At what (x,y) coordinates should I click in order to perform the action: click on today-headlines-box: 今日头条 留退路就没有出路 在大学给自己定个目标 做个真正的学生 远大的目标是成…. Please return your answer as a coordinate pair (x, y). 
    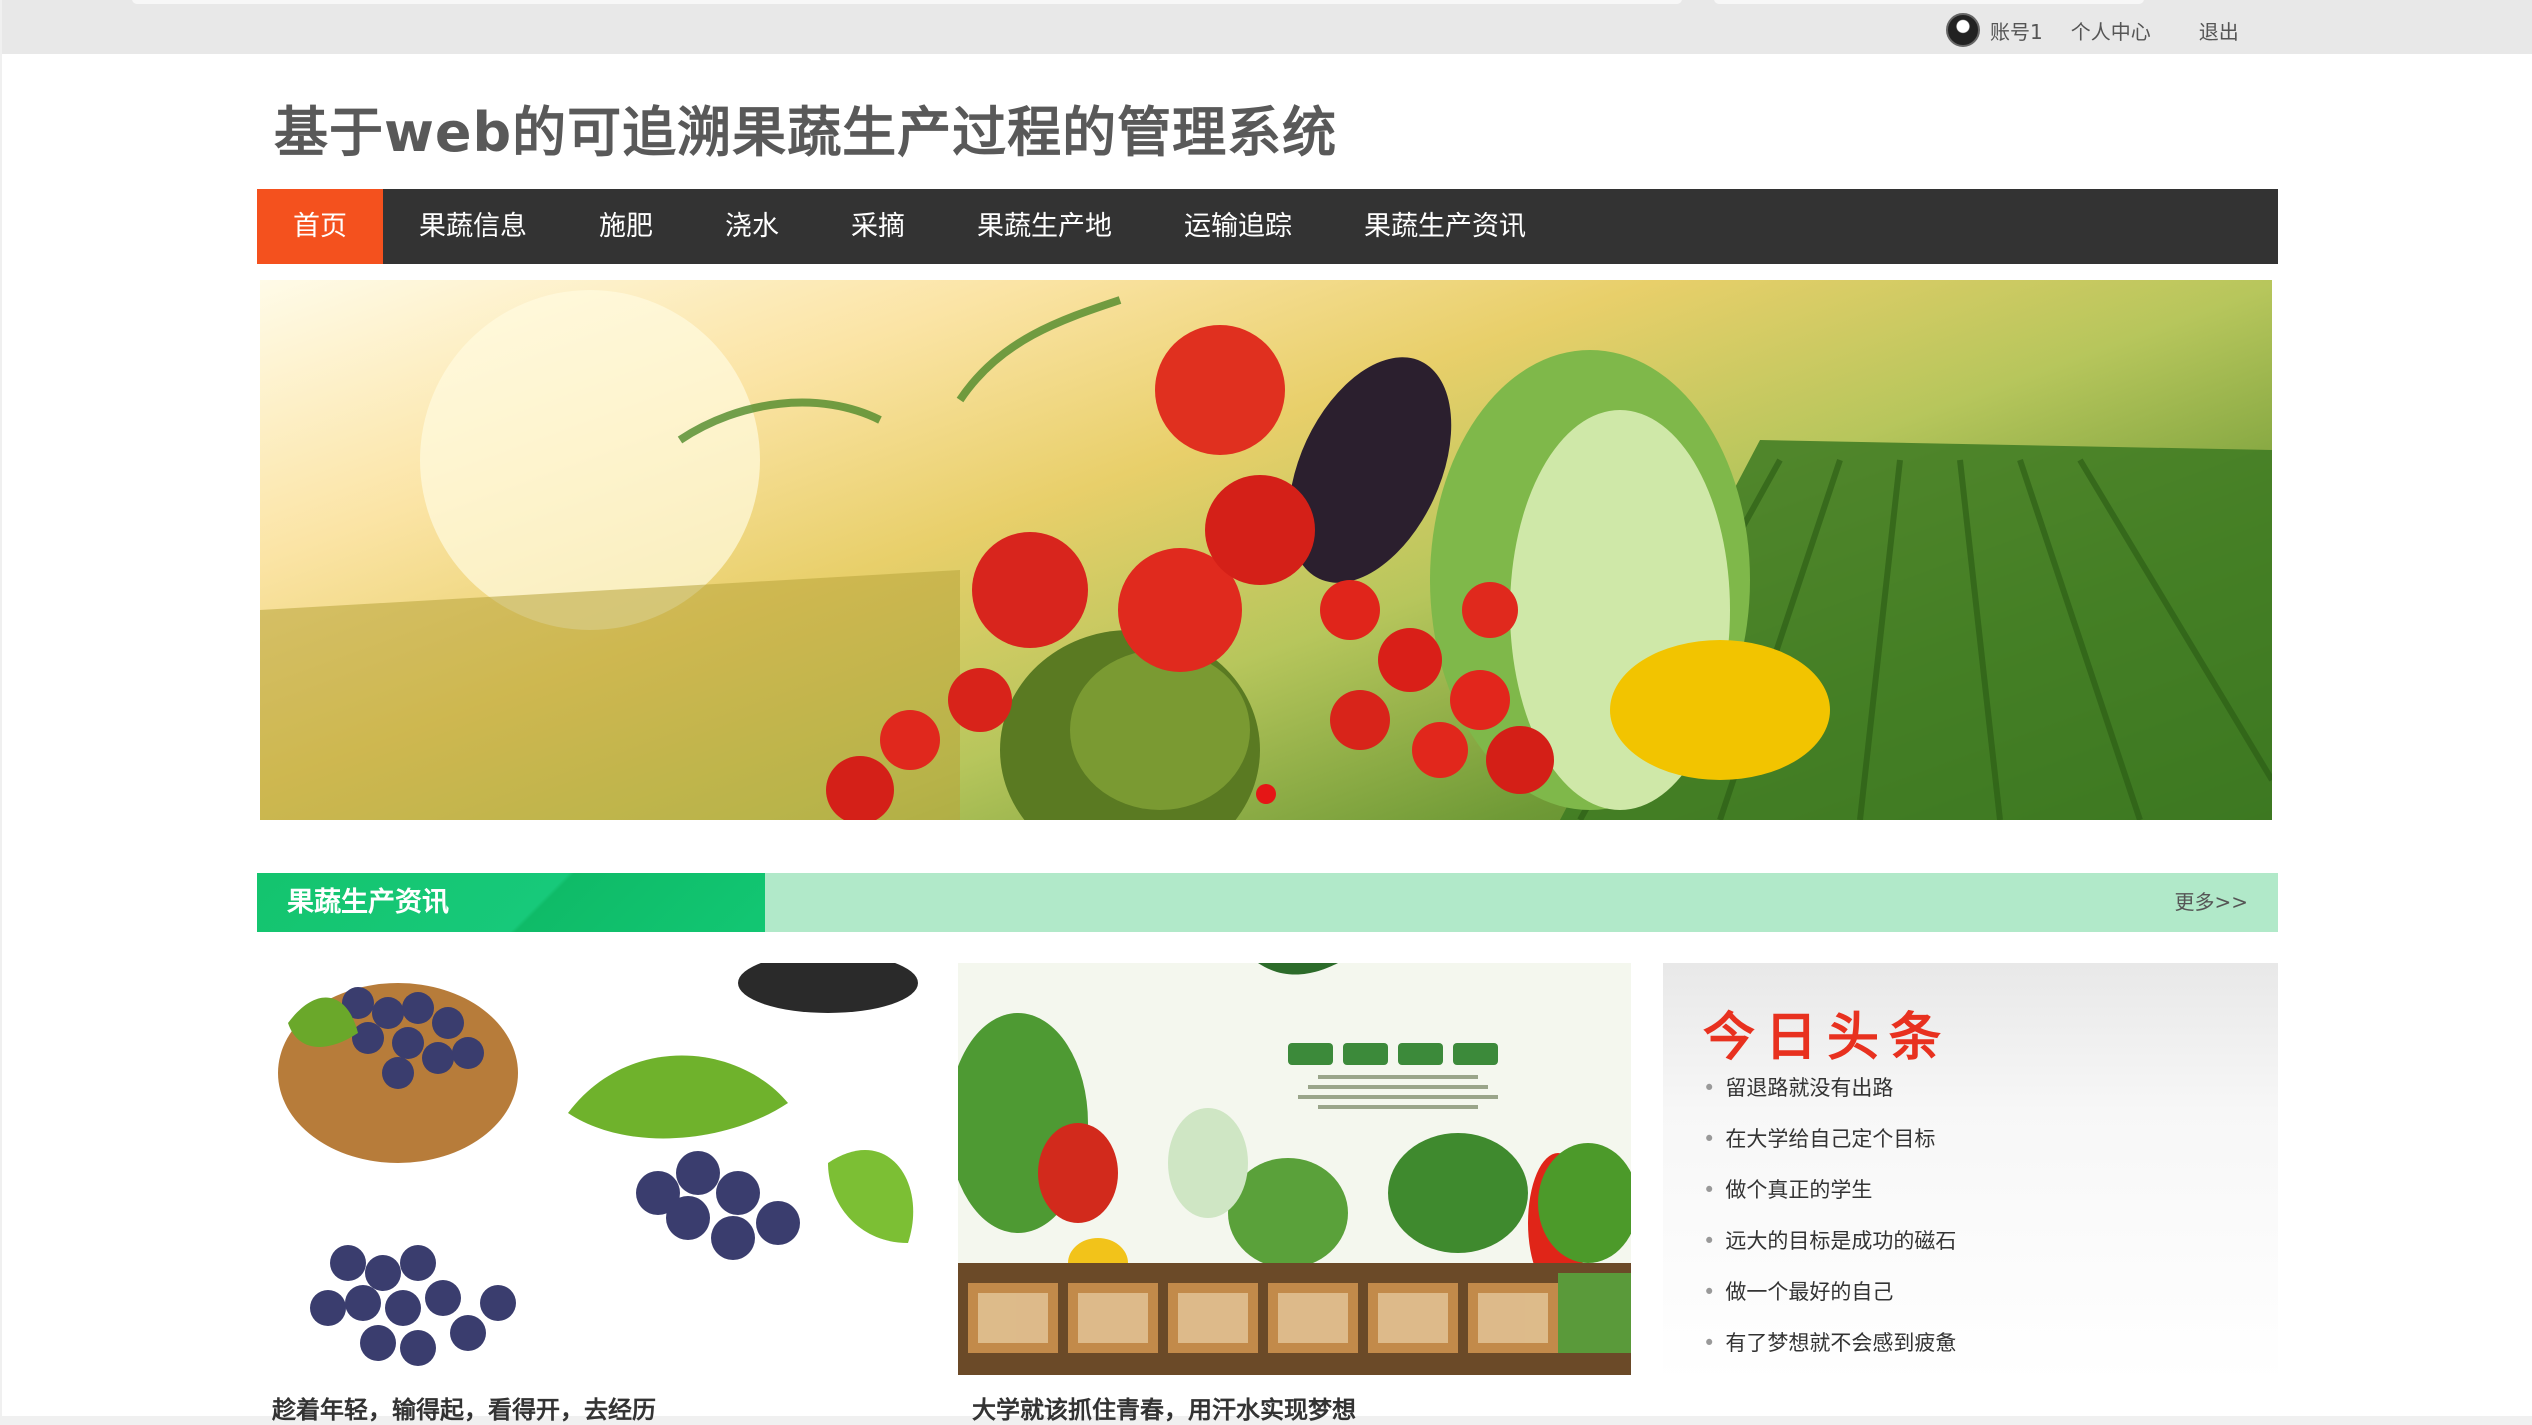
    Looking at the image, I should click on (1970, 1173).